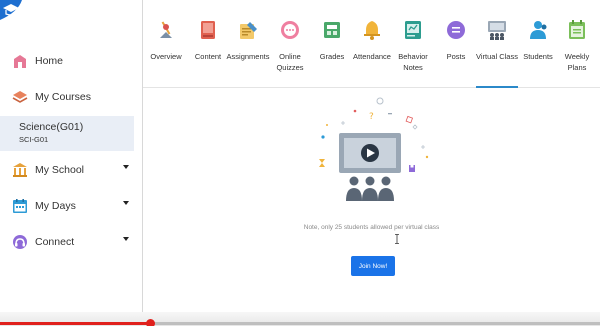 Image resolution: width=600 pixels, height=326 pixels. What do you see at coordinates (63, 97) in the screenshot?
I see `sidebar-item-my-courses-label: My Courses` at bounding box center [63, 97].